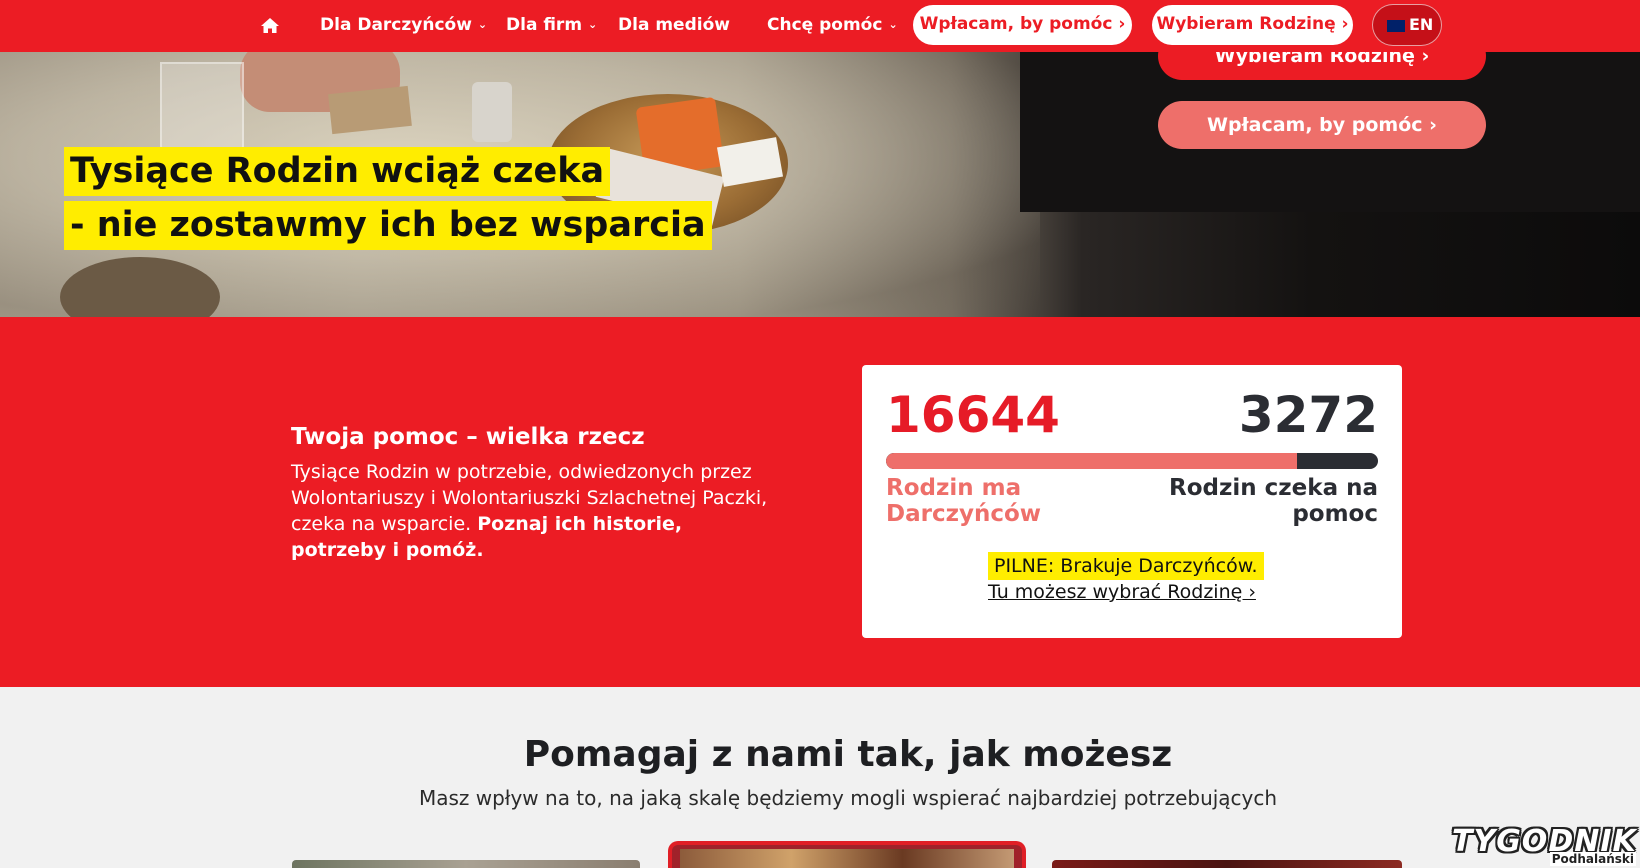  Describe the element at coordinates (396, 25) in the screenshot. I see `nav-item-label: Dla Darczyńców` at that location.